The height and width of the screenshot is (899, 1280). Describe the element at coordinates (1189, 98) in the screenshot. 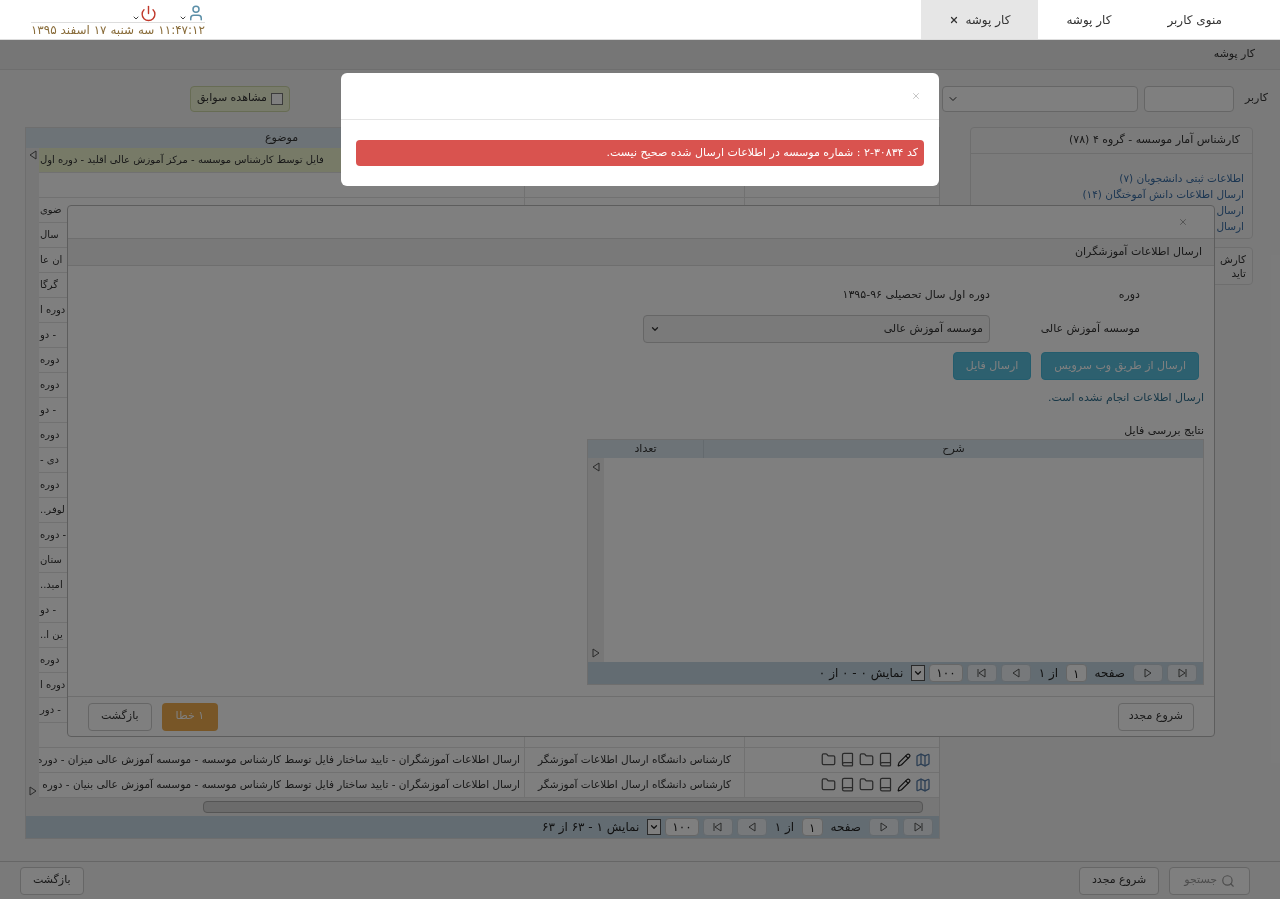

I see `user-input` at that location.